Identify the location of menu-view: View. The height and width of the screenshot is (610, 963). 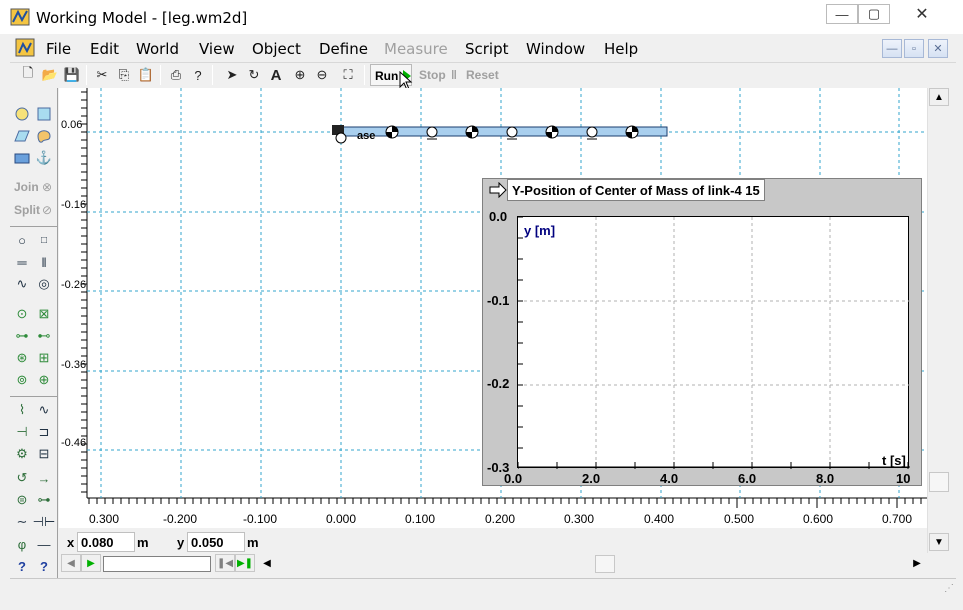
(217, 49).